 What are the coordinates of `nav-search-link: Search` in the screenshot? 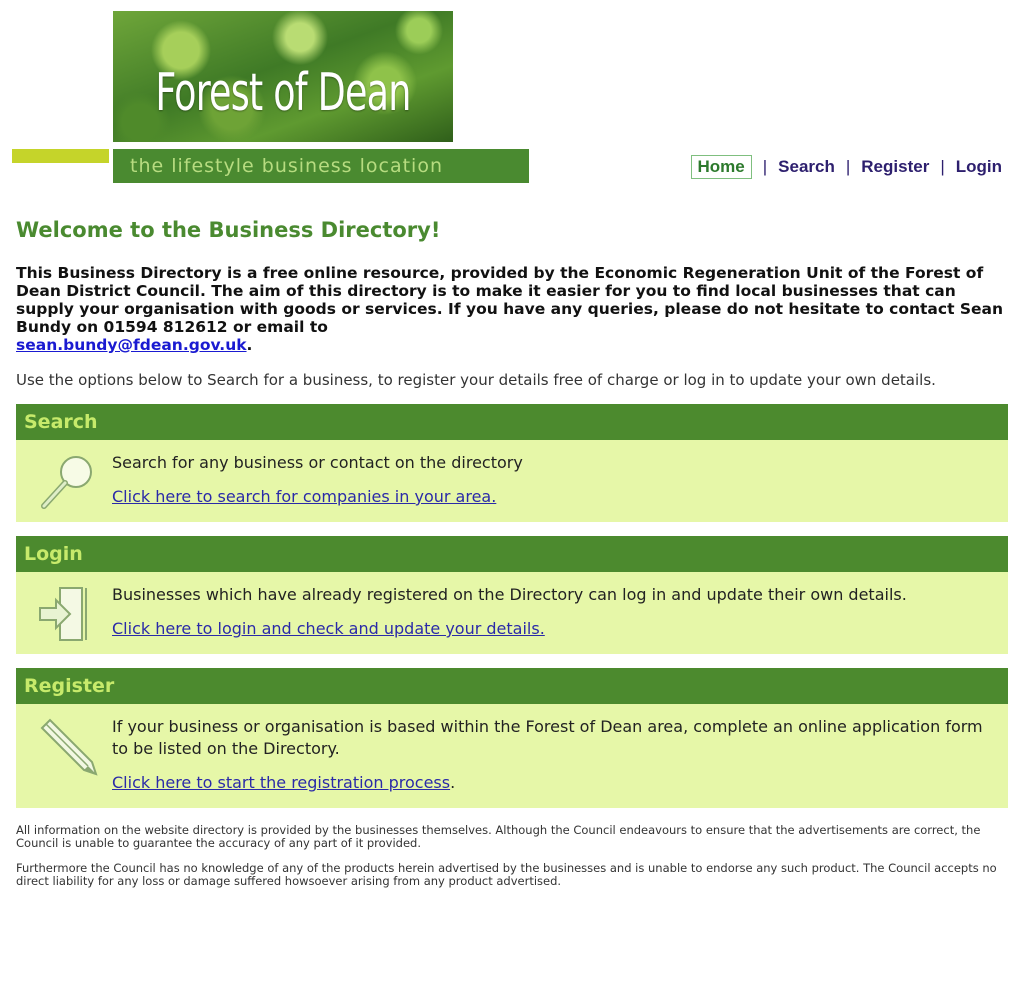 It's located at (806, 167).